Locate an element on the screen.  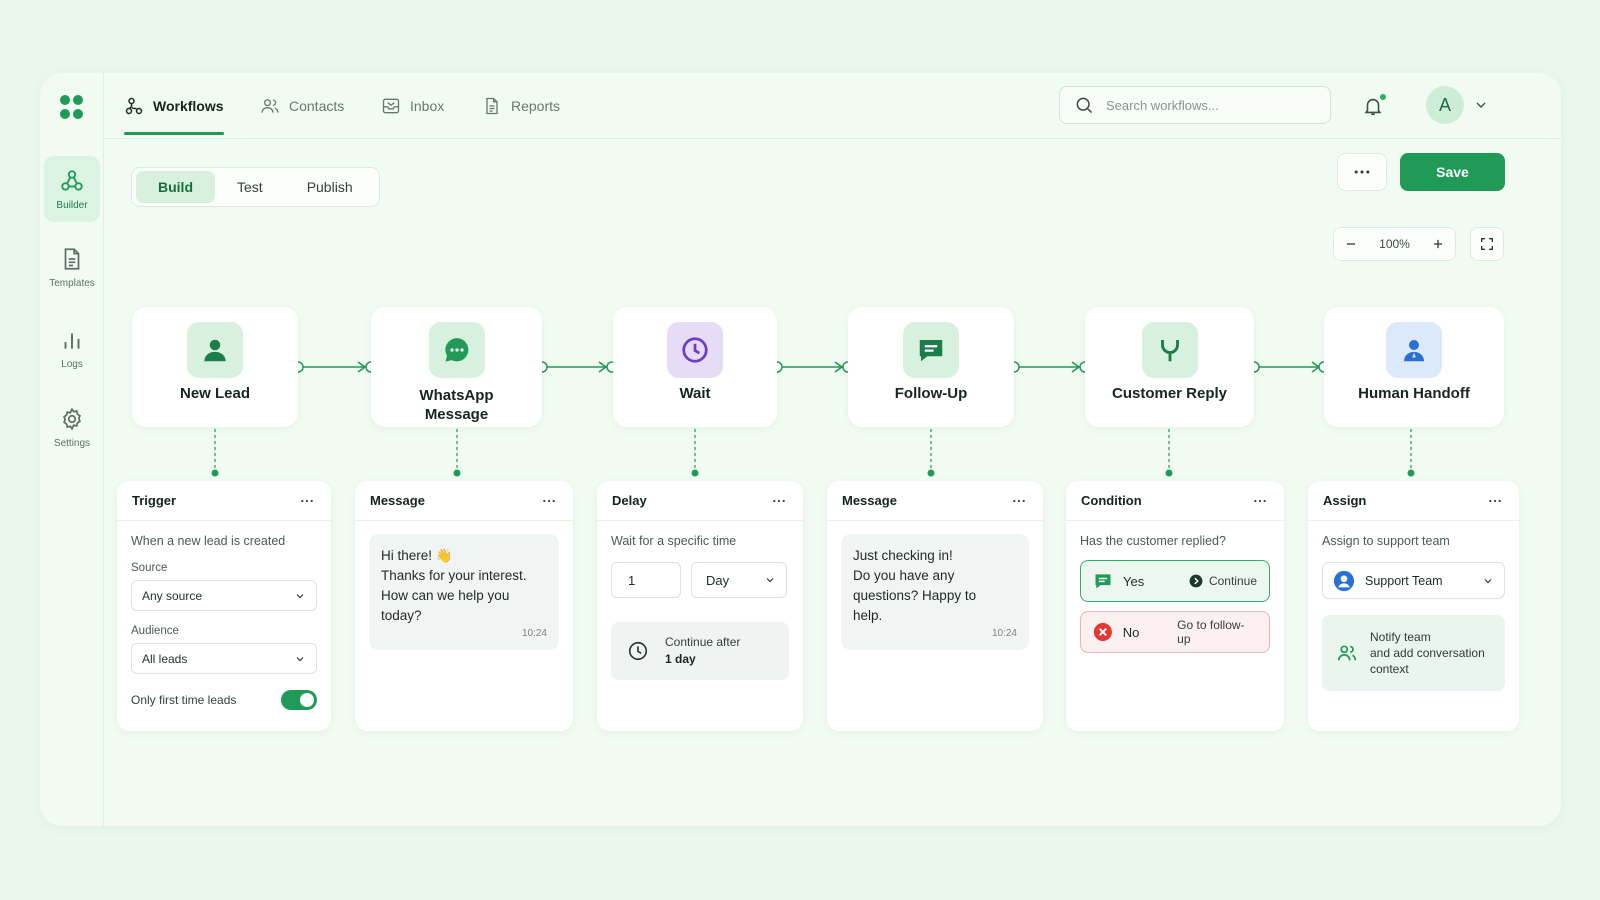
mode-test-button: Test is located at coordinates (250, 187).